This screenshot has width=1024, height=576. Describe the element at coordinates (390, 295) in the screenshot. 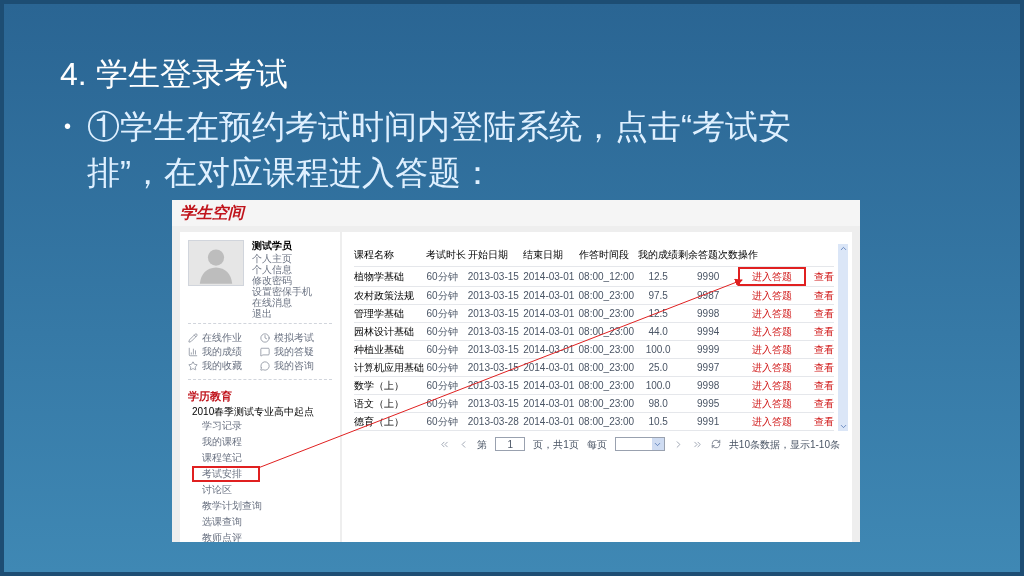

I see `table-cell: 农村政策法规` at that location.